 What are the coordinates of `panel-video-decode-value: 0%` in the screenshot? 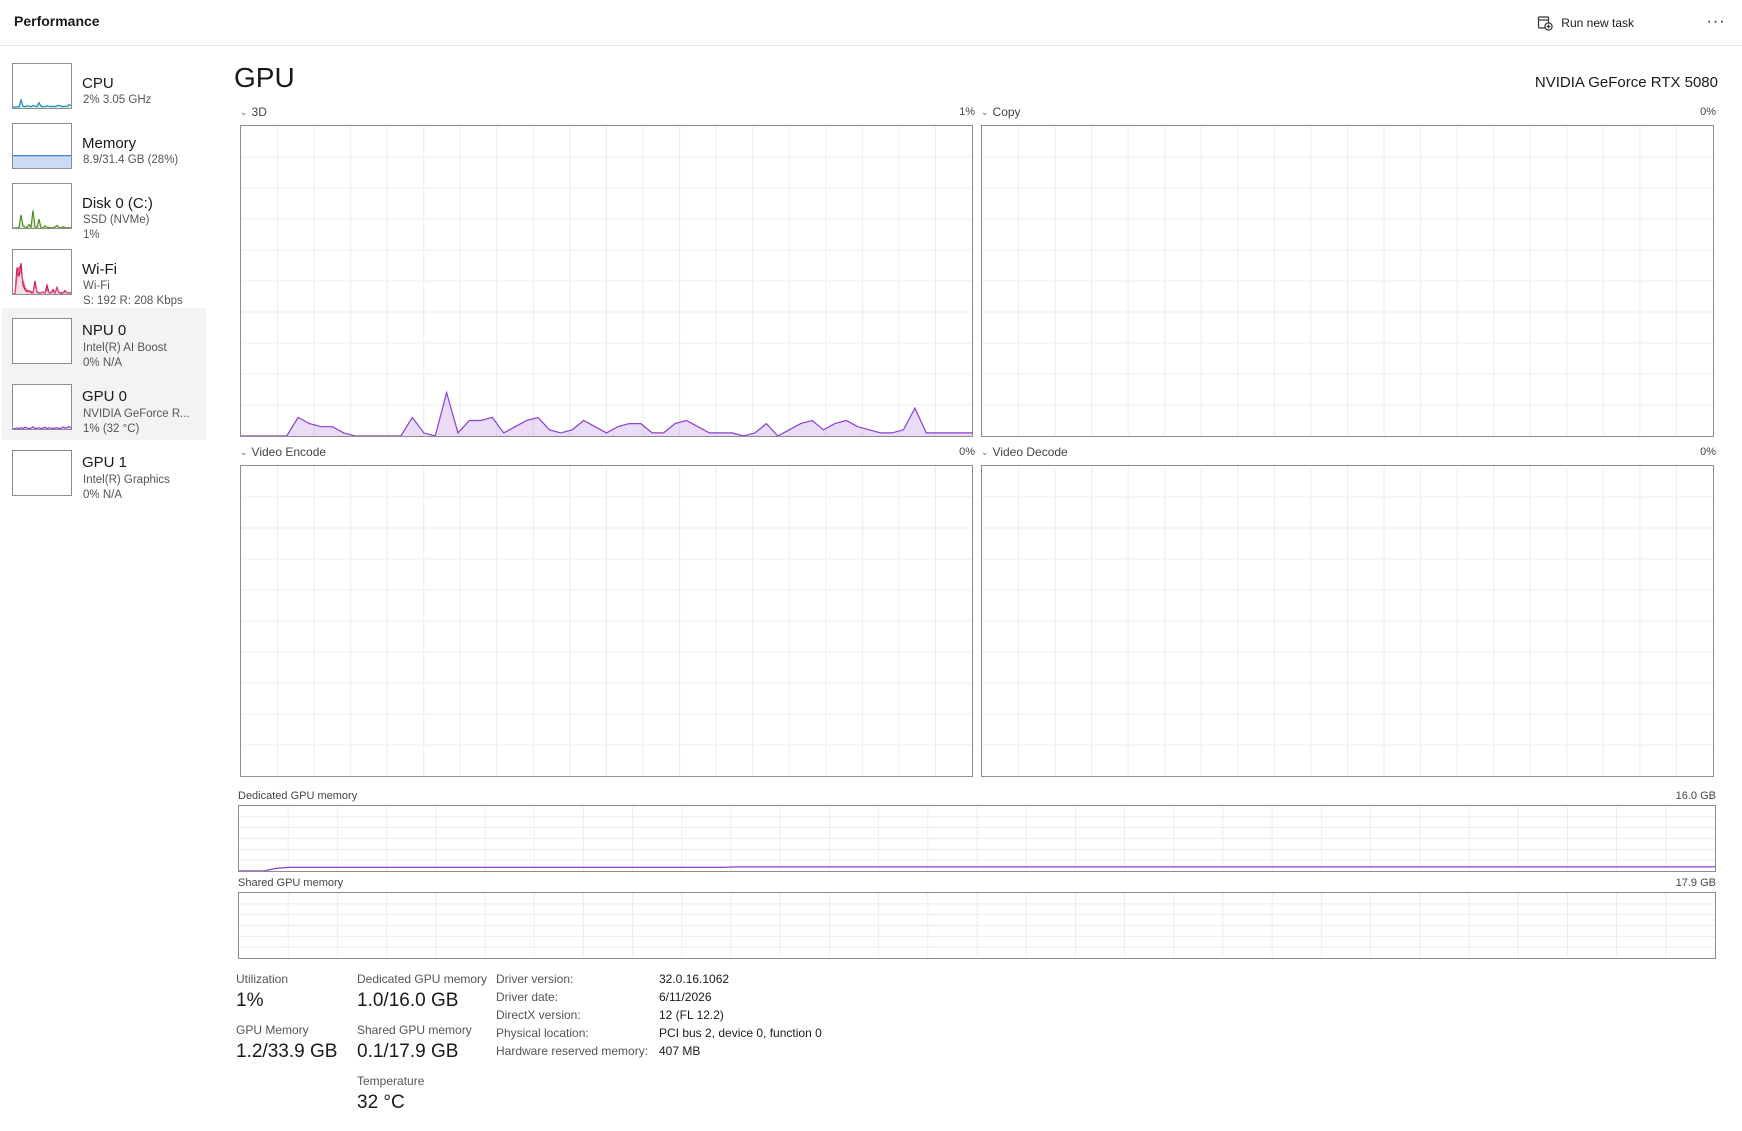 It's located at (1708, 452).